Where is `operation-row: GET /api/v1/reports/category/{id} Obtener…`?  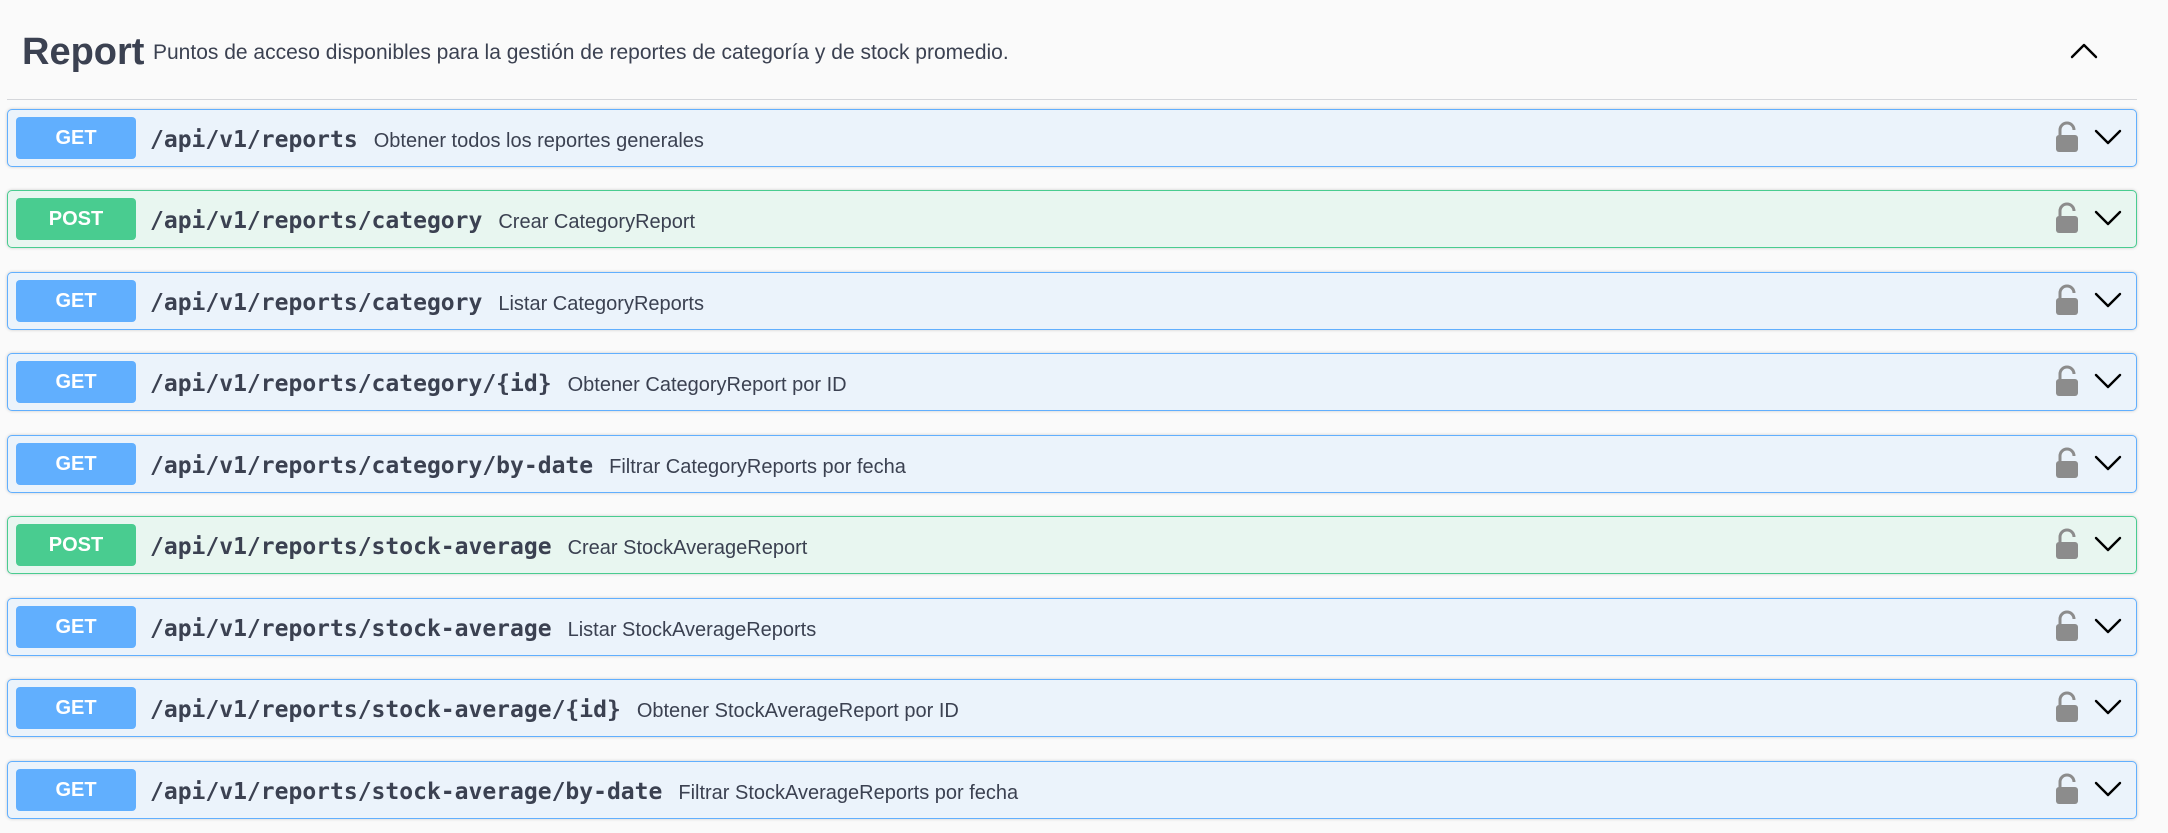 operation-row: GET /api/v1/reports/category/{id} Obtener… is located at coordinates (1072, 382).